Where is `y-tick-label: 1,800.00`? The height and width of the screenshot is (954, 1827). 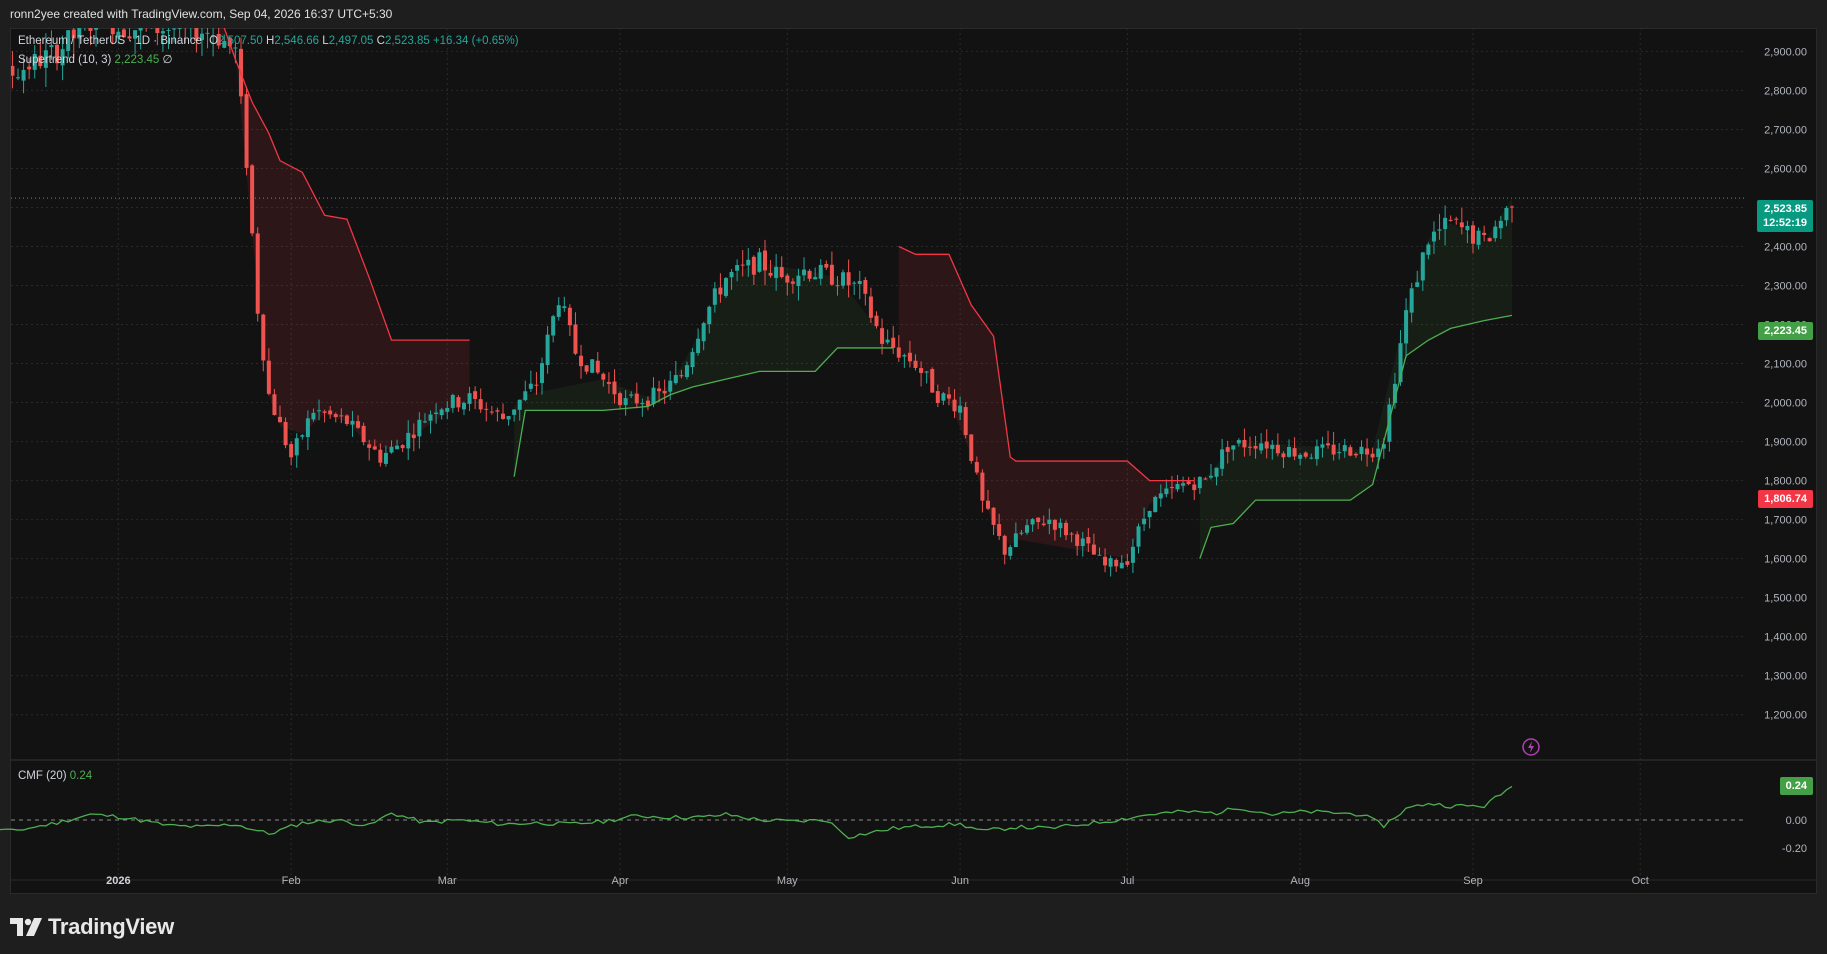
y-tick-label: 1,800.00 is located at coordinates (1785, 482).